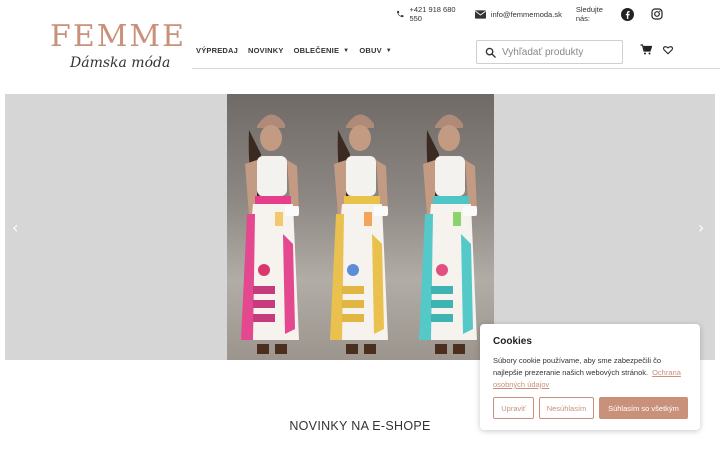 This screenshot has width=720, height=450. I want to click on phone-number: +421 918 680 550, so click(432, 14).